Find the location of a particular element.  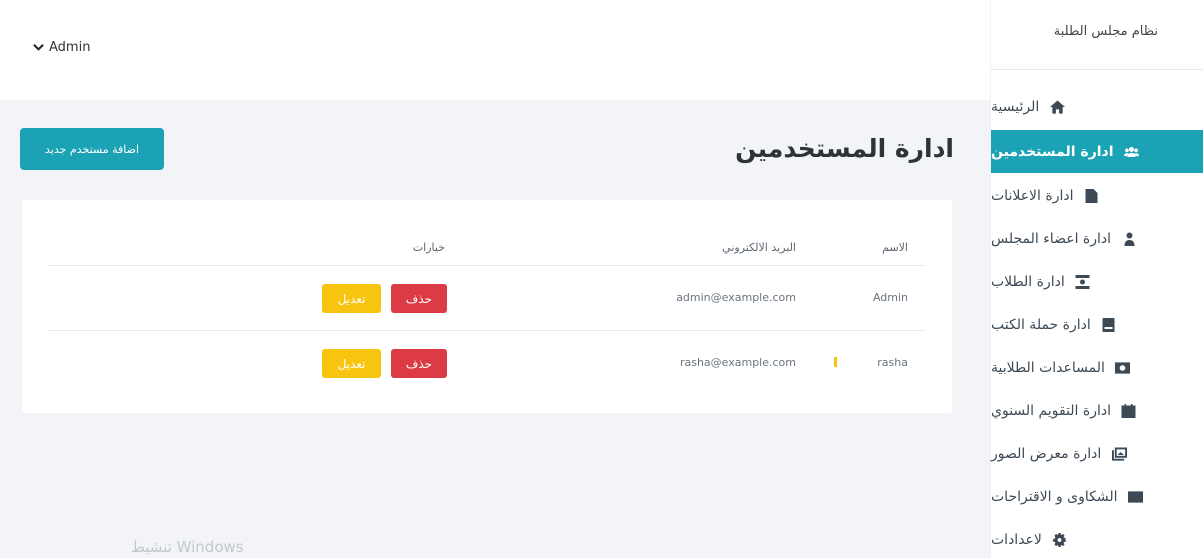

users-icon is located at coordinates (1132, 152).